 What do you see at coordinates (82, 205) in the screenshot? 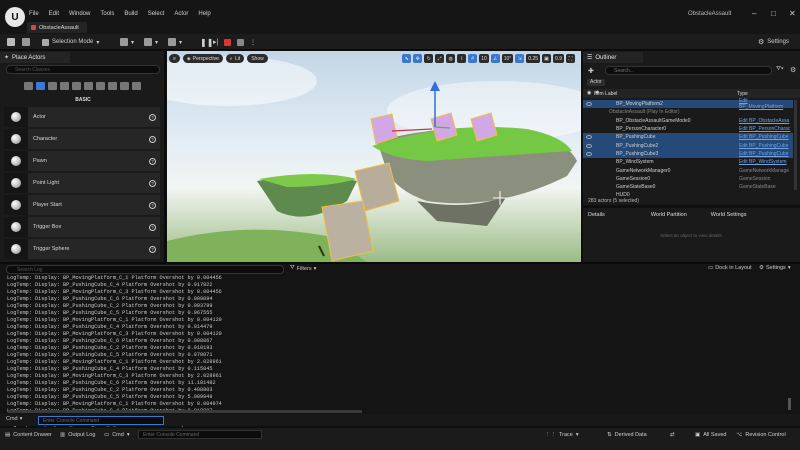
I see `actor-item: Player Start?` at bounding box center [82, 205].